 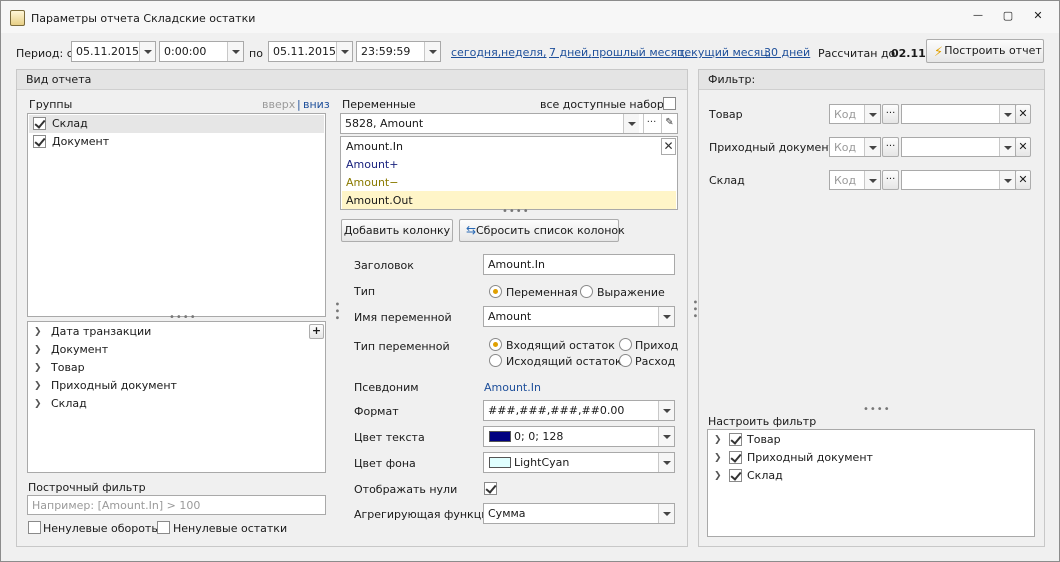 What do you see at coordinates (176, 505) in the screenshot?
I see `row-filter-input: Например: [Amount.In] > 100` at bounding box center [176, 505].